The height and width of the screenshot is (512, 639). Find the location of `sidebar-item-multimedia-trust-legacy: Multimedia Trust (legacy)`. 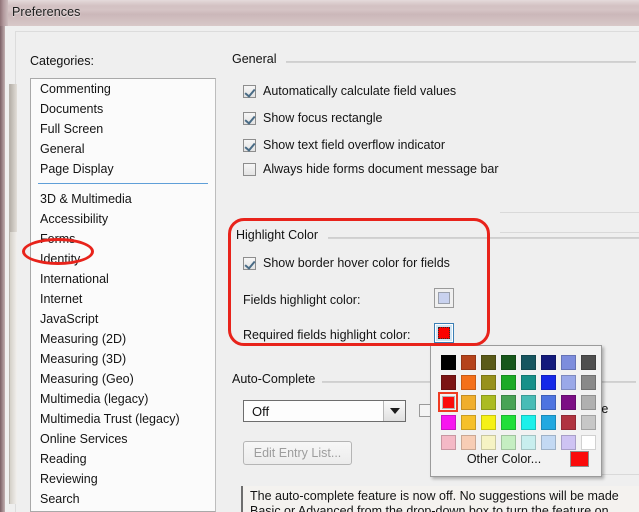

sidebar-item-multimedia-trust-legacy: Multimedia Trust (legacy) is located at coordinates (123, 419).